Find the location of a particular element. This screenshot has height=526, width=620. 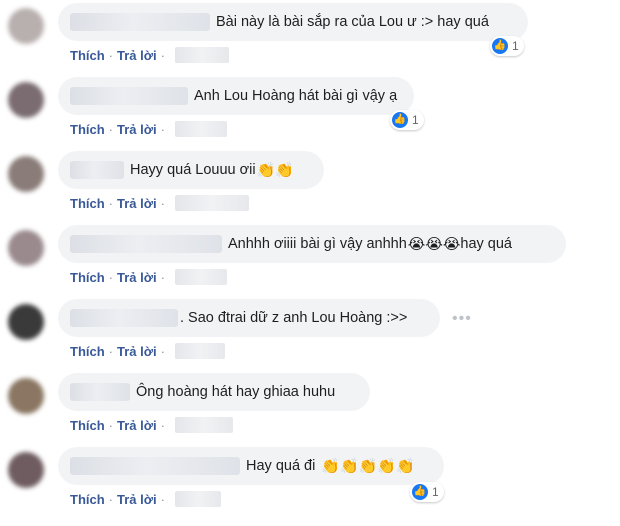

clapping-hands-emoji: 👏👏 is located at coordinates (275, 170).